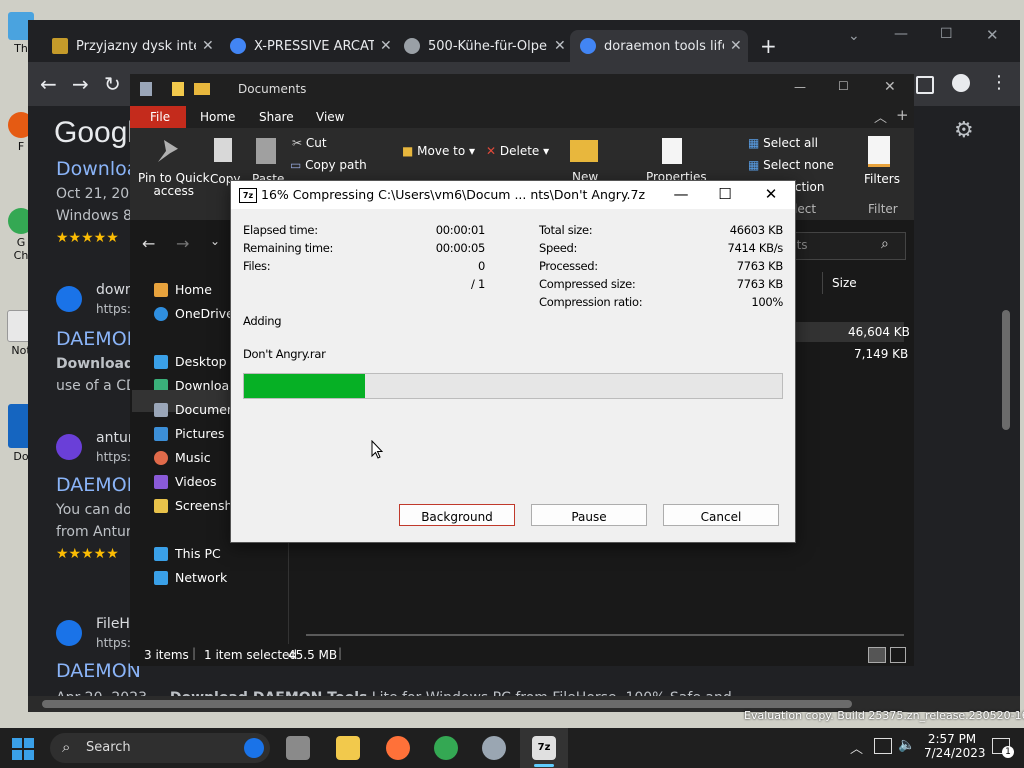 Image resolution: width=1024 pixels, height=768 pixels. I want to click on progress-bar, so click(513, 386).